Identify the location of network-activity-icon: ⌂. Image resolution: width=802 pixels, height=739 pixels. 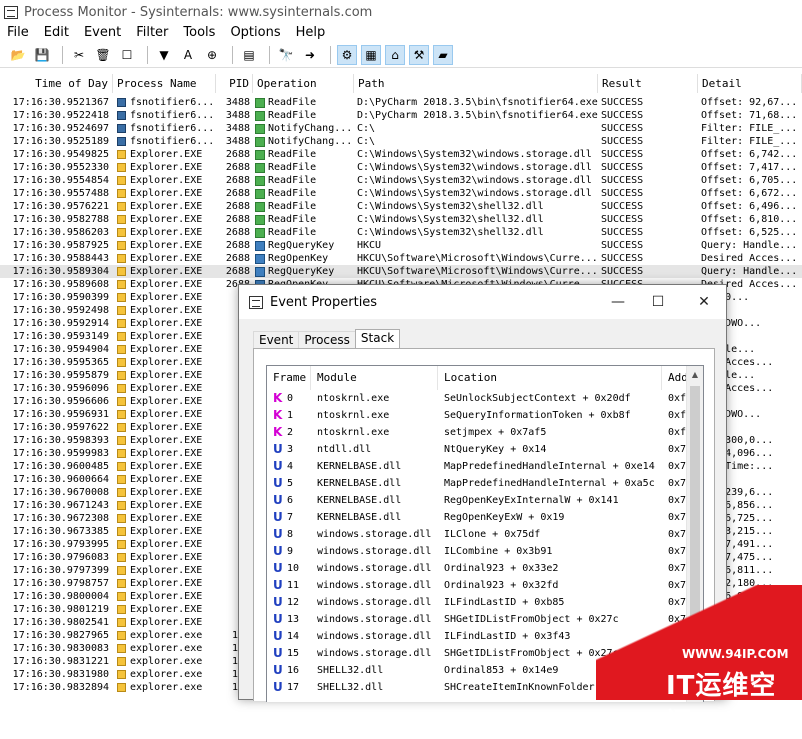
(395, 55).